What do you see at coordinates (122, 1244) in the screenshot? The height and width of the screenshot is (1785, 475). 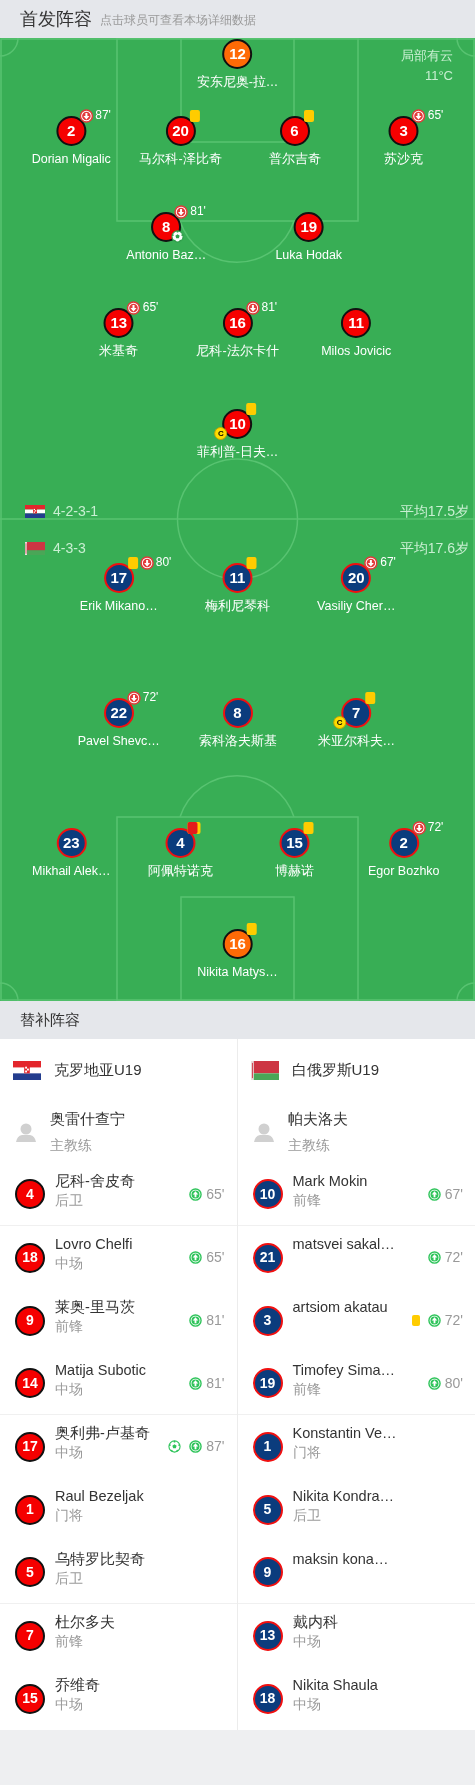 I see `player-name: Lovro Chelfi` at bounding box center [122, 1244].